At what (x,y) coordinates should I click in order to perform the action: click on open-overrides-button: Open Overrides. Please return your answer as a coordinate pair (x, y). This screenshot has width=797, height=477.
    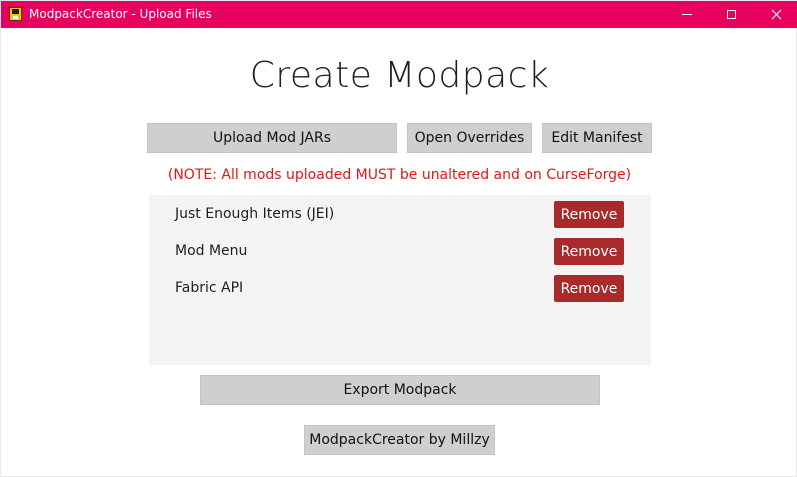
    Looking at the image, I should click on (469, 138).